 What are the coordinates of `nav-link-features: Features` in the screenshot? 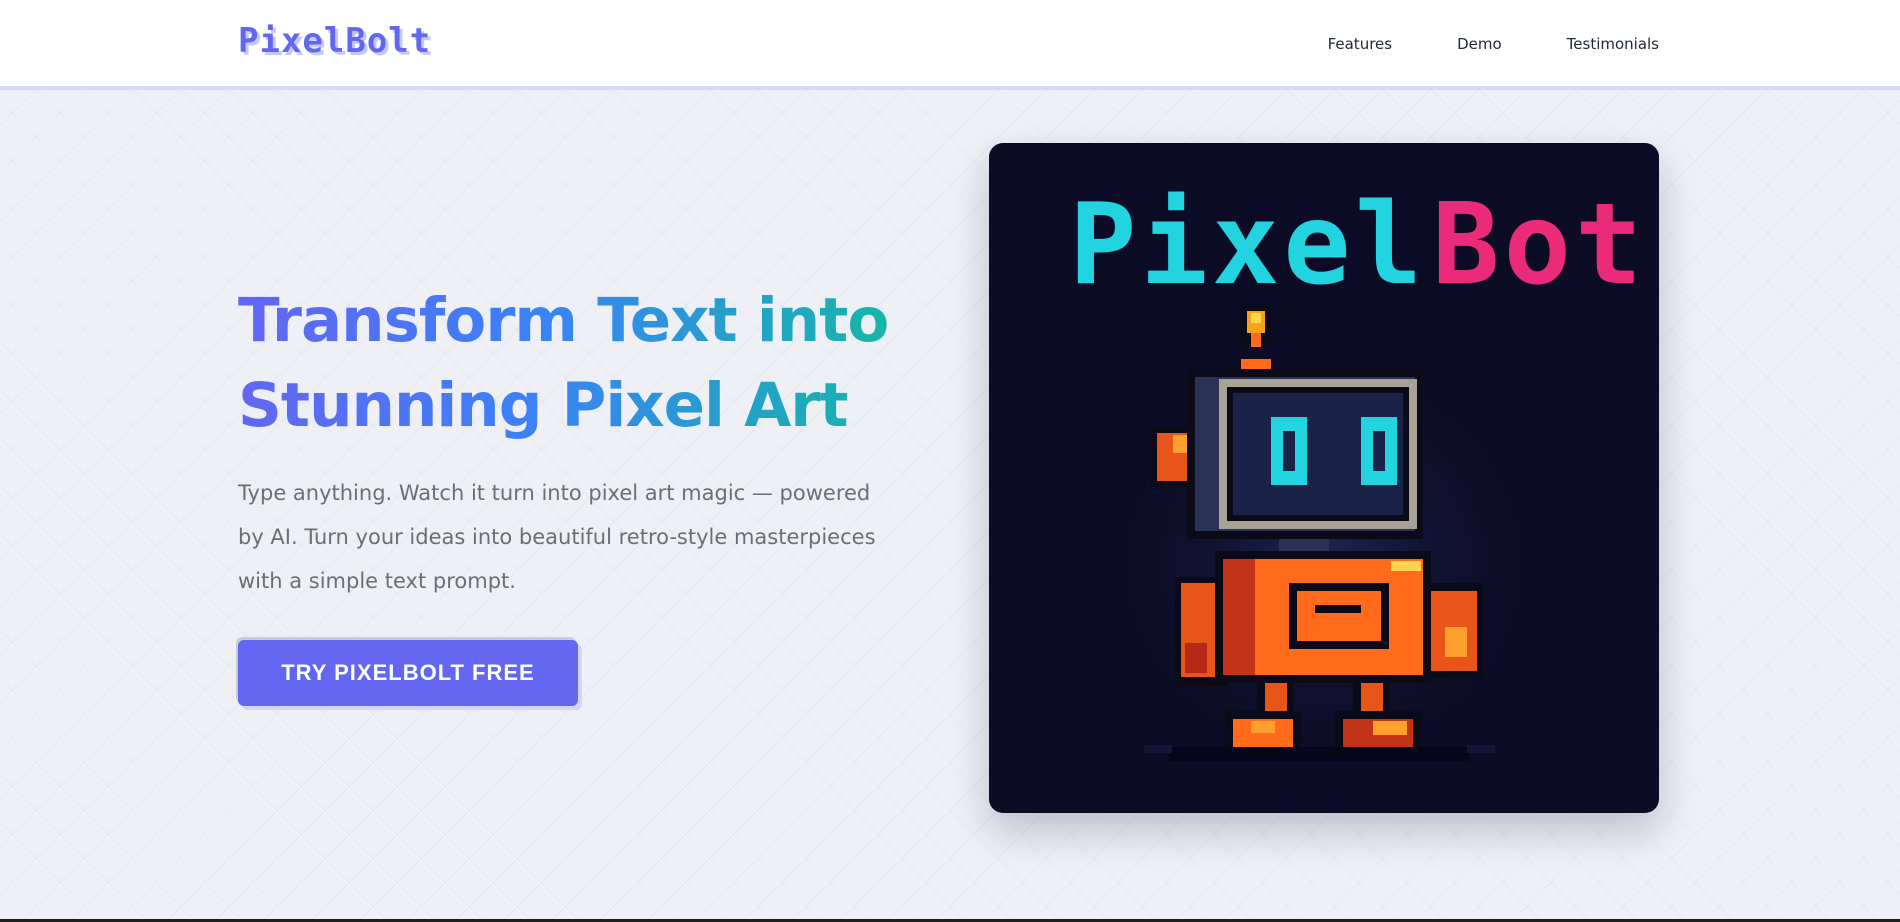 It's located at (1360, 44).